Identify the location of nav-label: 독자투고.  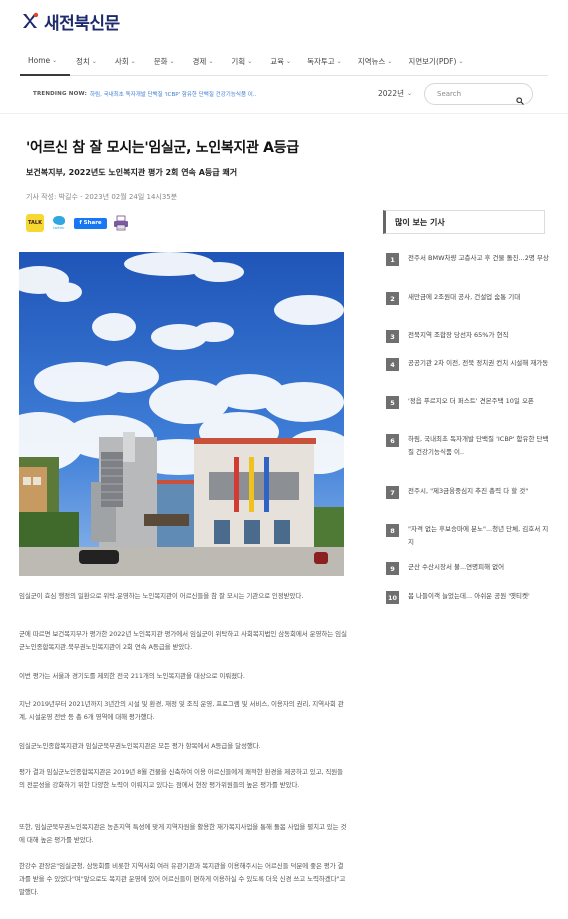
(321, 61).